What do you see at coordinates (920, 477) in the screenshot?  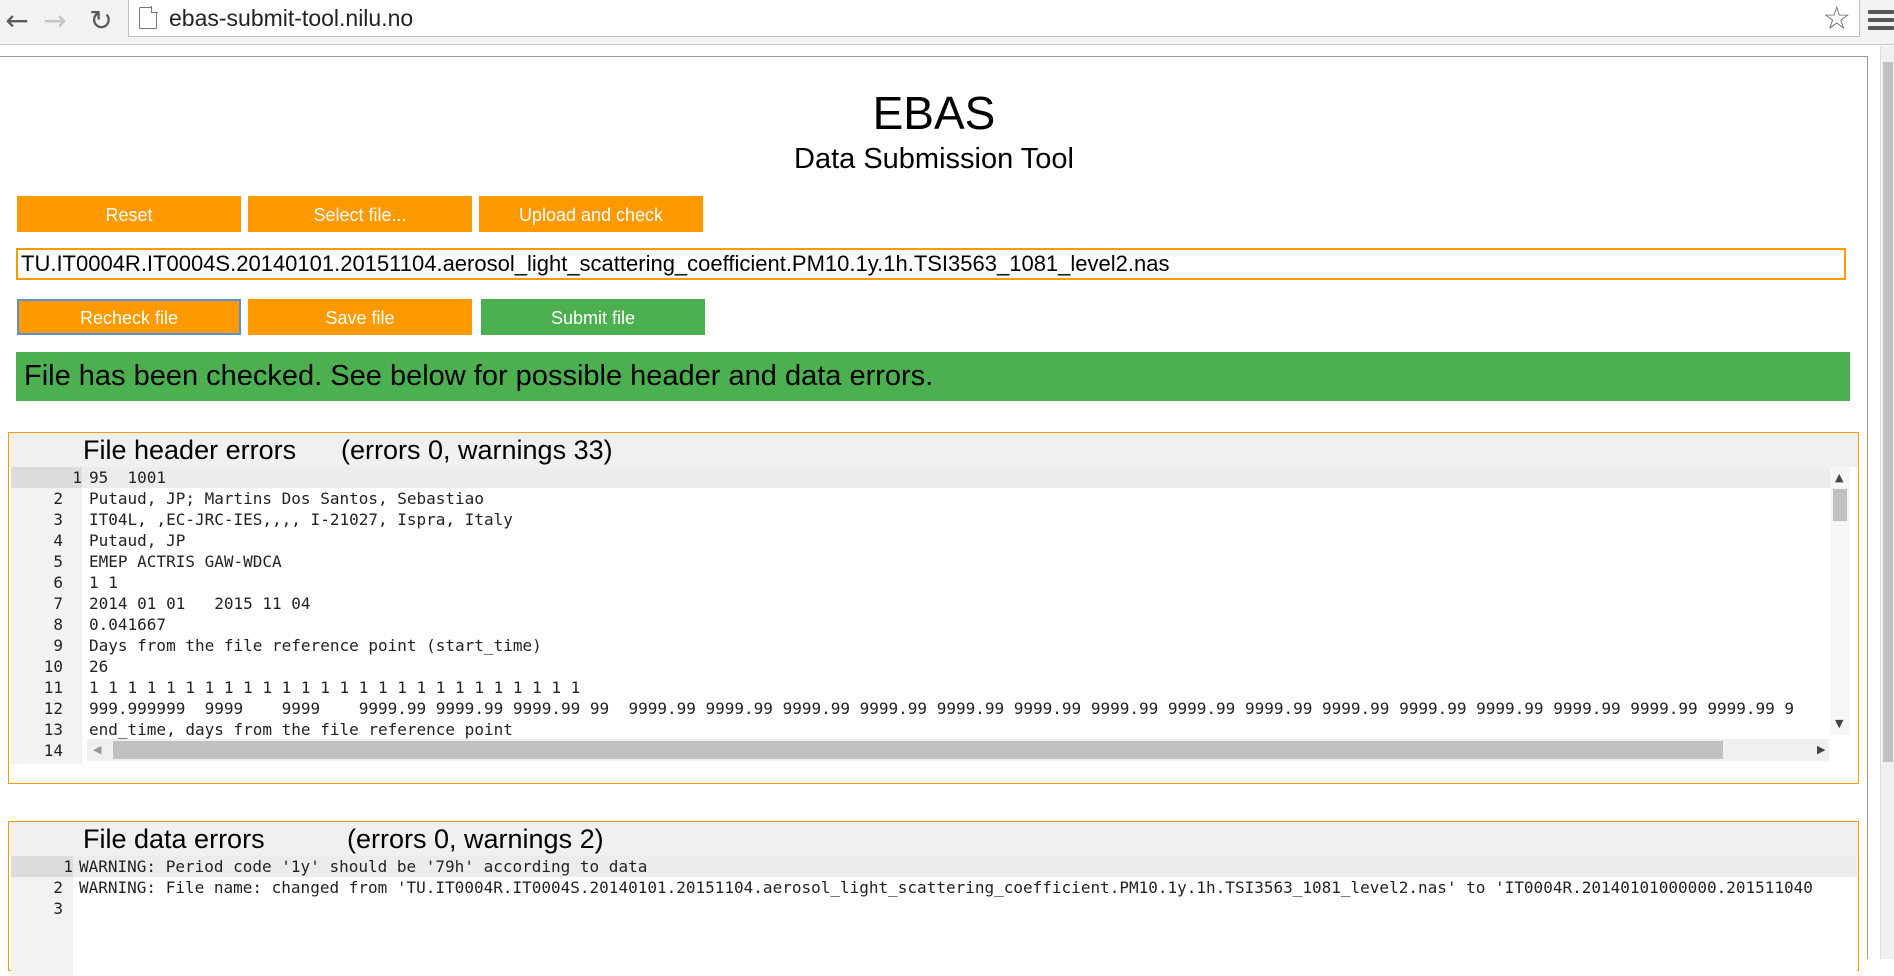 I see `editor-line: 1 95 1001` at bounding box center [920, 477].